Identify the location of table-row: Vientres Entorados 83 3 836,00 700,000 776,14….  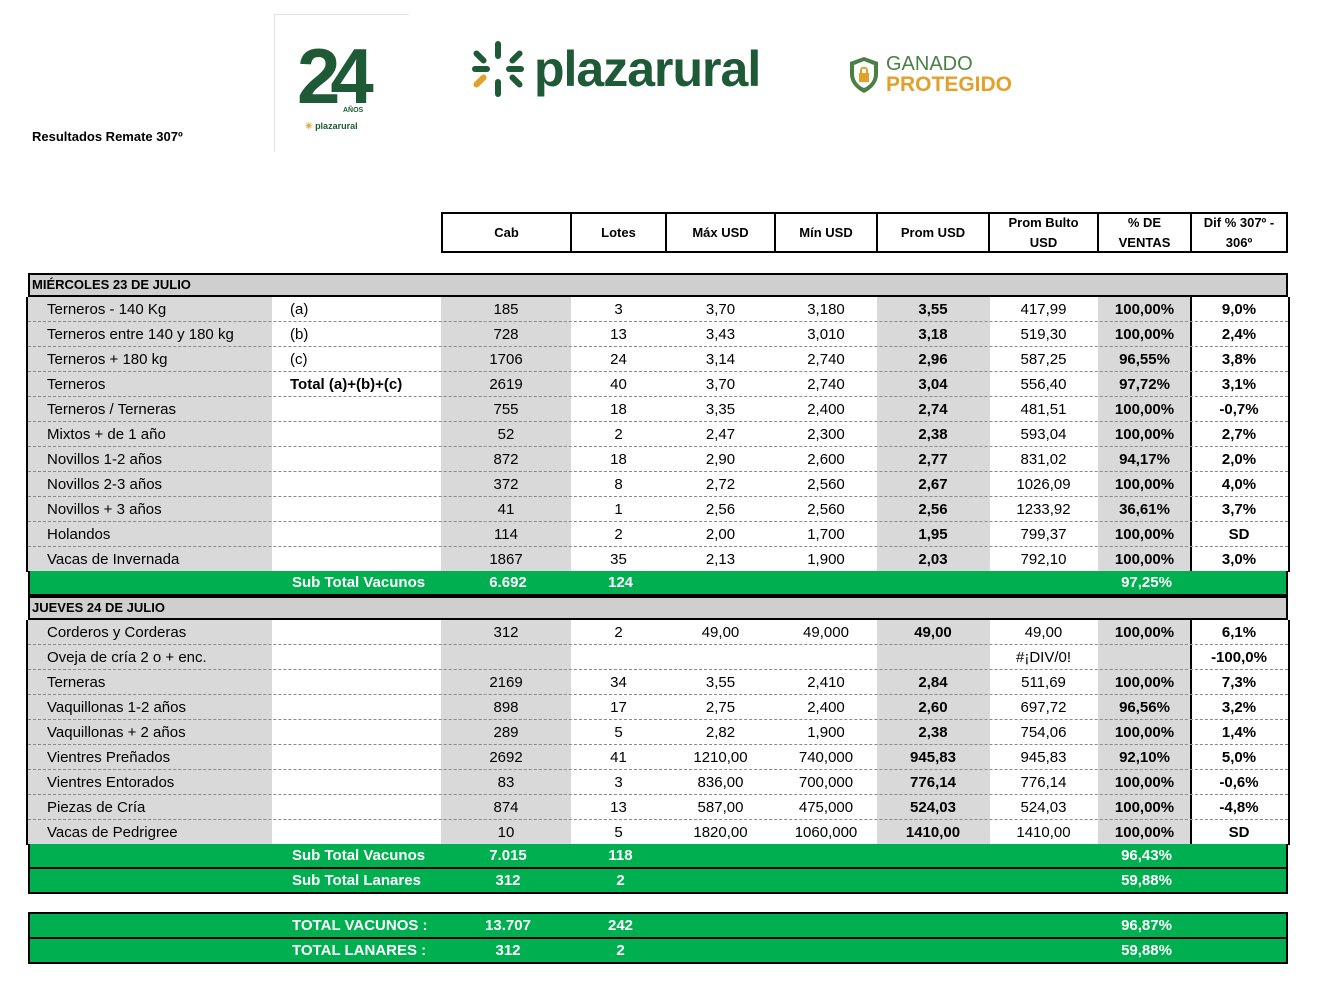
(658, 782).